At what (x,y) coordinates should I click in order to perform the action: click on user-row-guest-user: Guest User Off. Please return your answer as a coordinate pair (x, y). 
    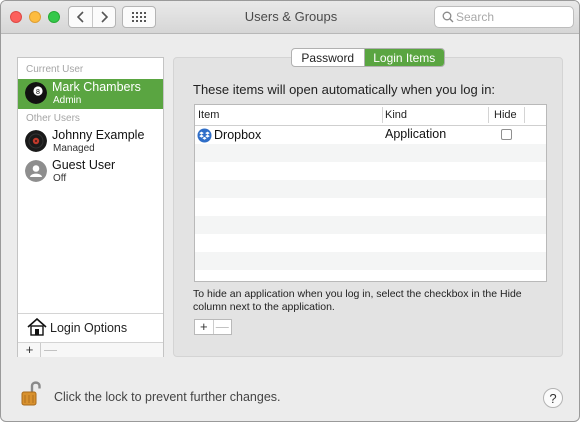
    Looking at the image, I should click on (90, 172).